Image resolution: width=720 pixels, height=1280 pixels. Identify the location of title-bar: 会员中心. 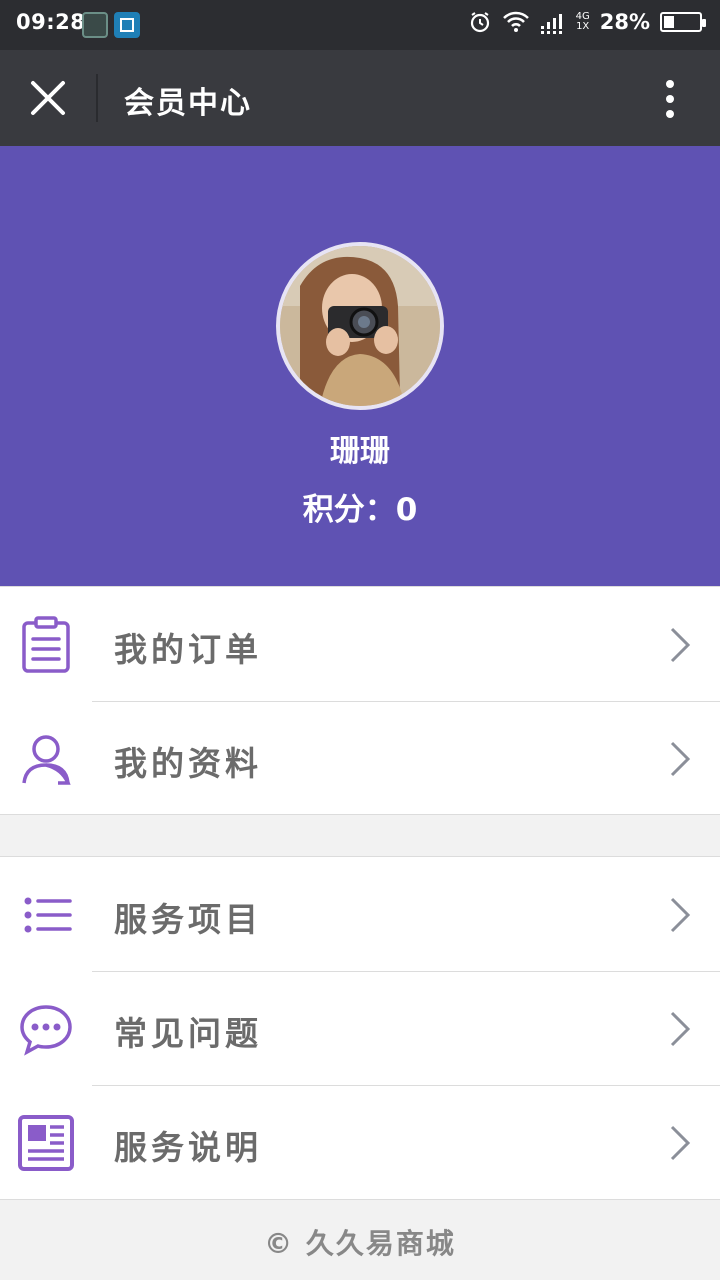
(360, 98).